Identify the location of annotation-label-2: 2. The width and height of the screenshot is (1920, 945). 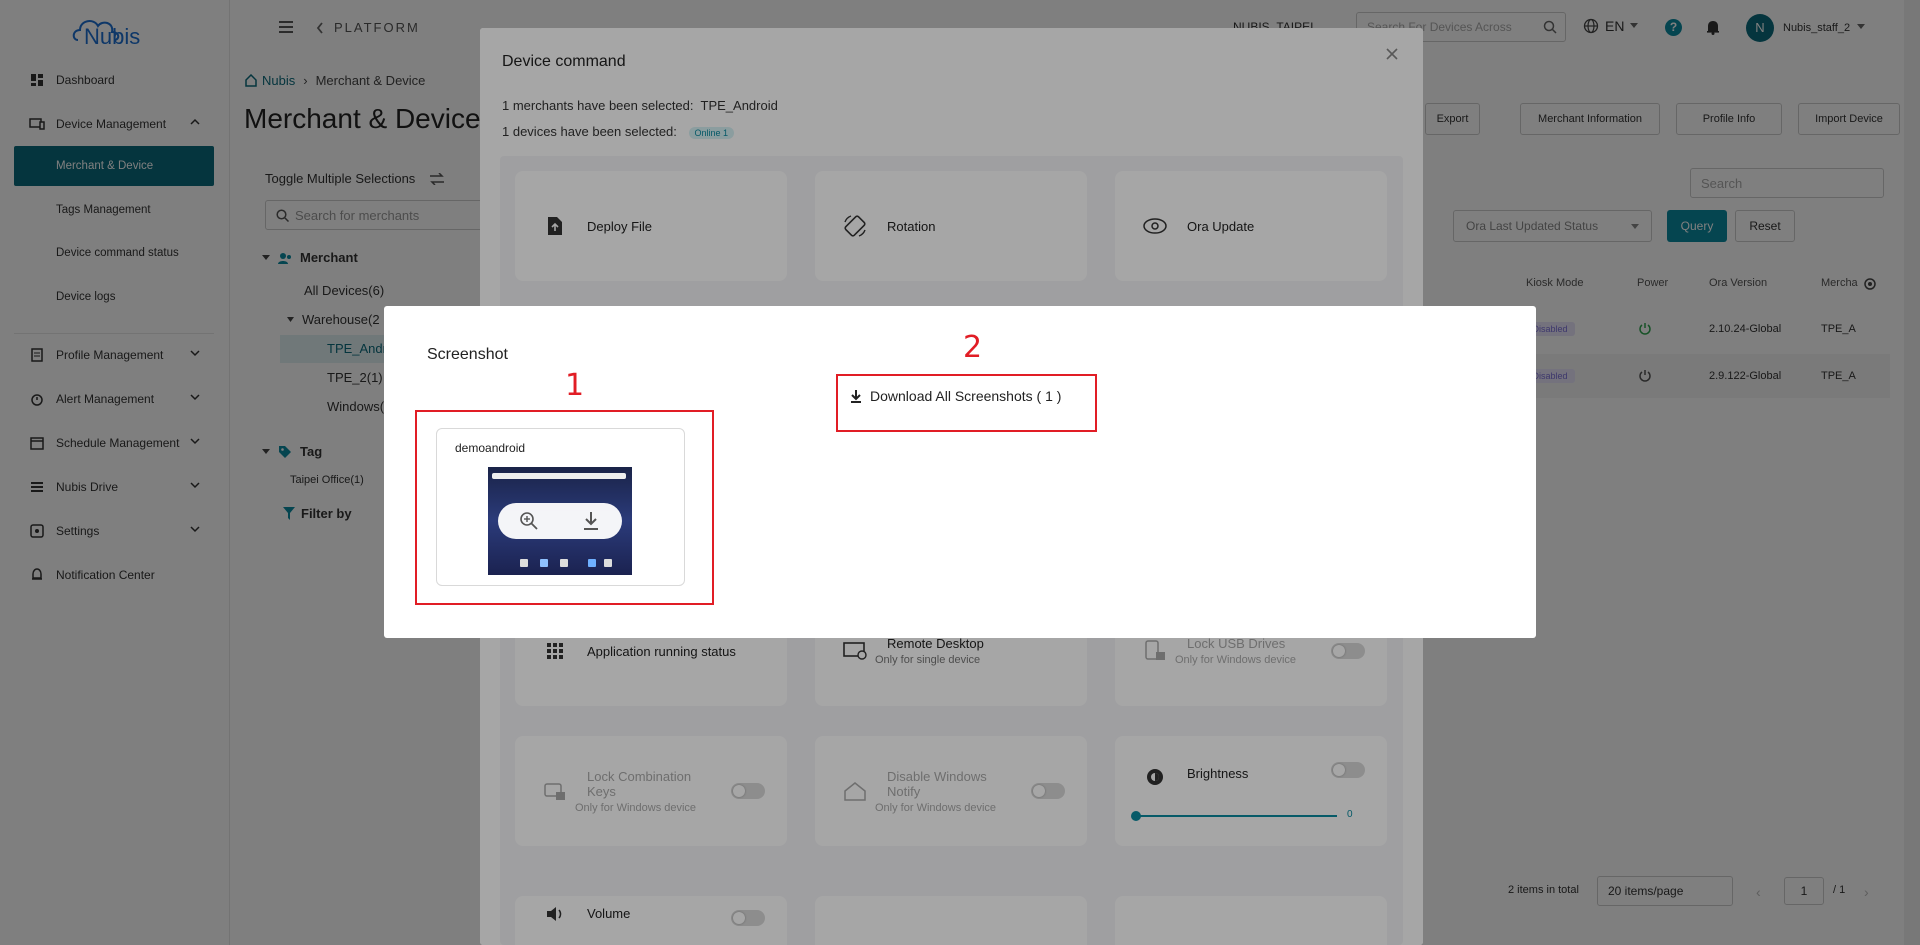
(973, 347).